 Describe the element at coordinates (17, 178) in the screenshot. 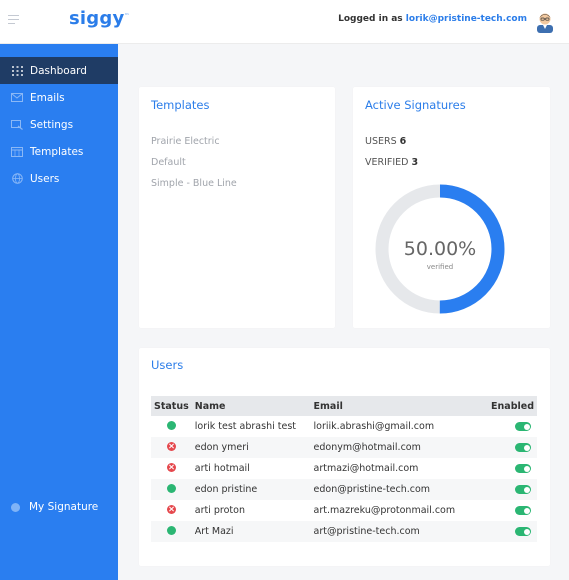

I see `globe-icon` at that location.